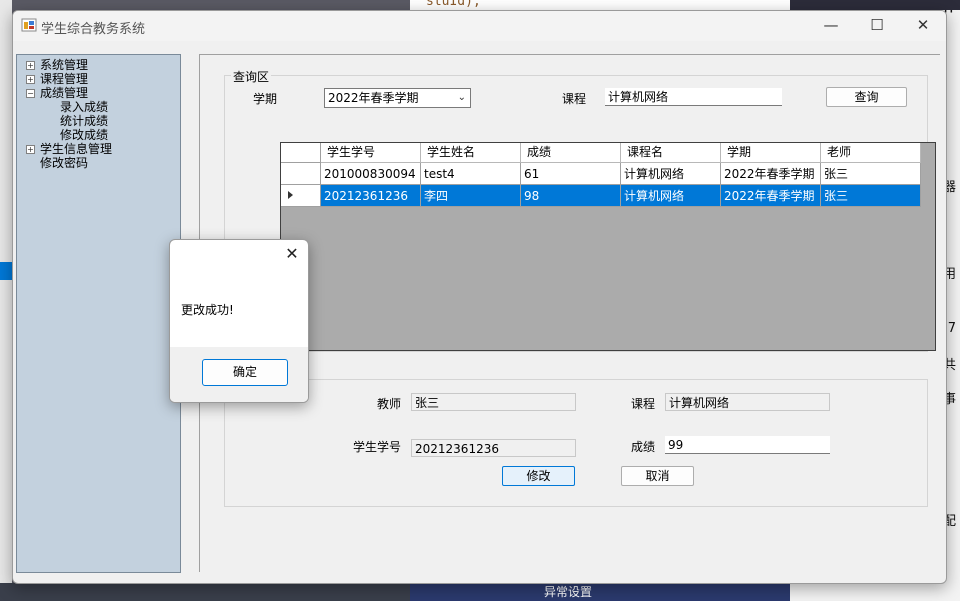  Describe the element at coordinates (866, 97) in the screenshot. I see `search-button: 查询` at that location.